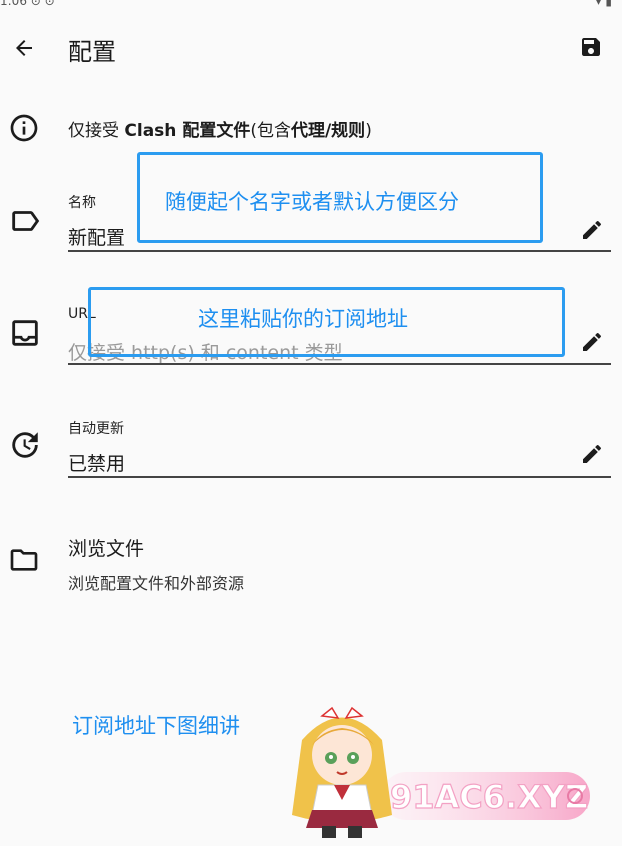 The width and height of the screenshot is (622, 846). What do you see at coordinates (489, 797) in the screenshot?
I see `svg-text: 91AC6.XYZ` at bounding box center [489, 797].